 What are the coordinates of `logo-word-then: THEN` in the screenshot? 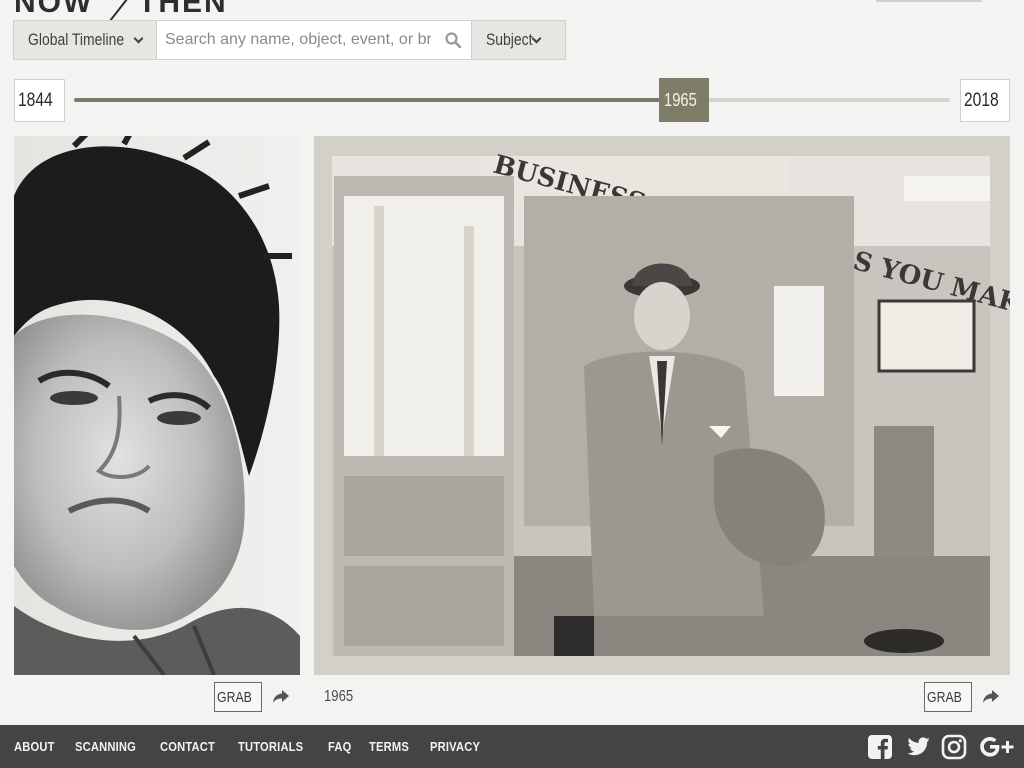 It's located at (181, 9).